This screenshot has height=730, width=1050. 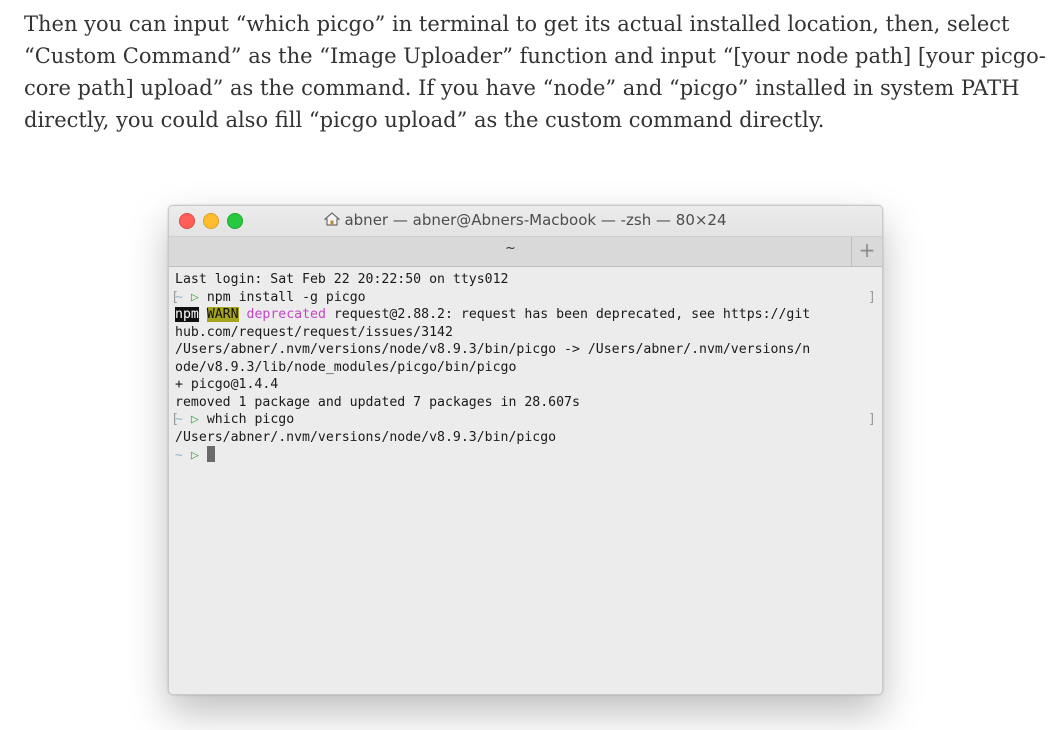 What do you see at coordinates (222, 314) in the screenshot?
I see `warn-badge: WARN` at bounding box center [222, 314].